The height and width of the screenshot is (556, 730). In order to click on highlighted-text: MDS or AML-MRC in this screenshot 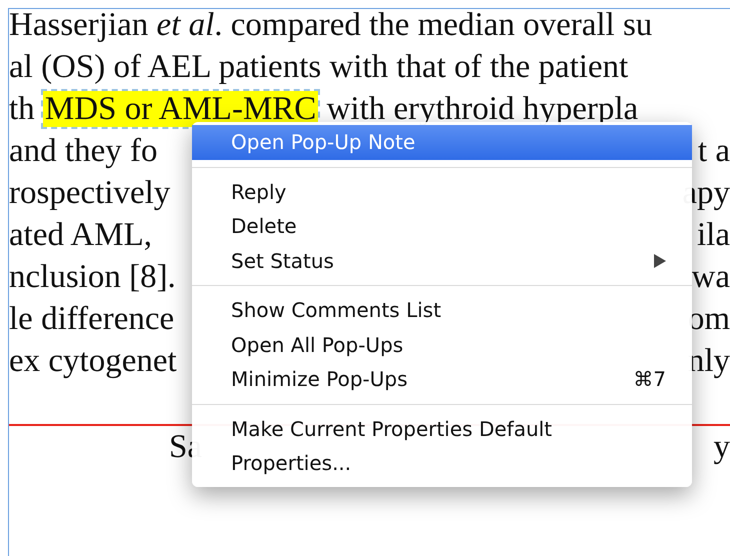, I will do `click(180, 109)`.